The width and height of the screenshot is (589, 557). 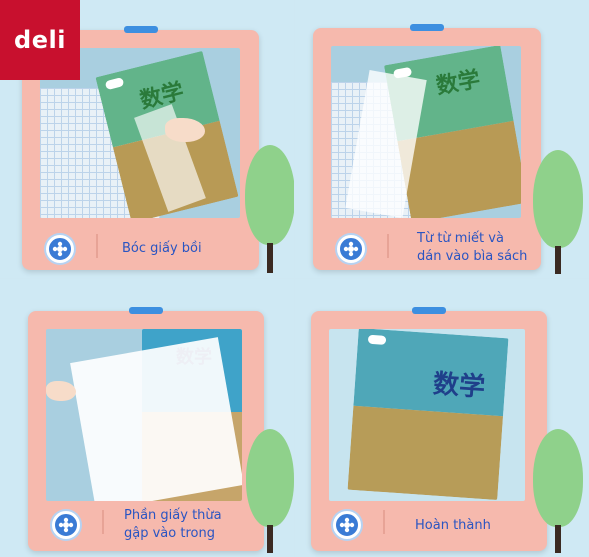 I want to click on caption-line: Phần giấy thừa, so click(x=173, y=515).